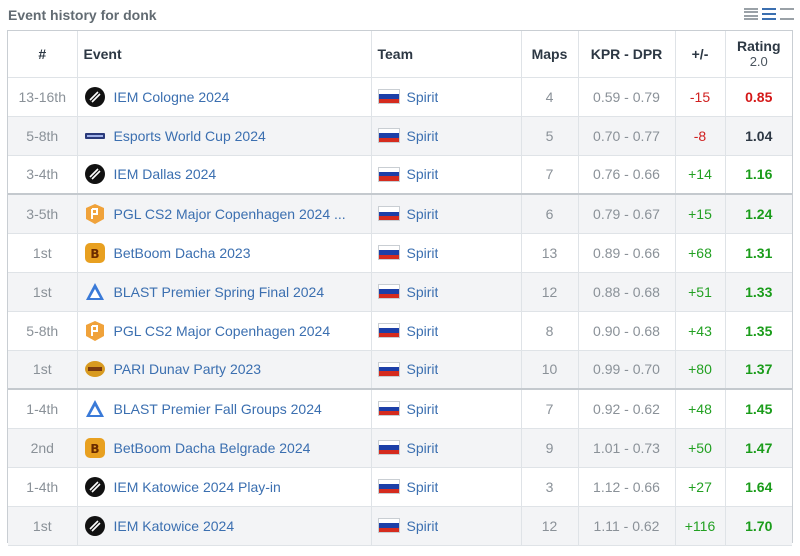  I want to click on col-header-event: Event, so click(223, 54).